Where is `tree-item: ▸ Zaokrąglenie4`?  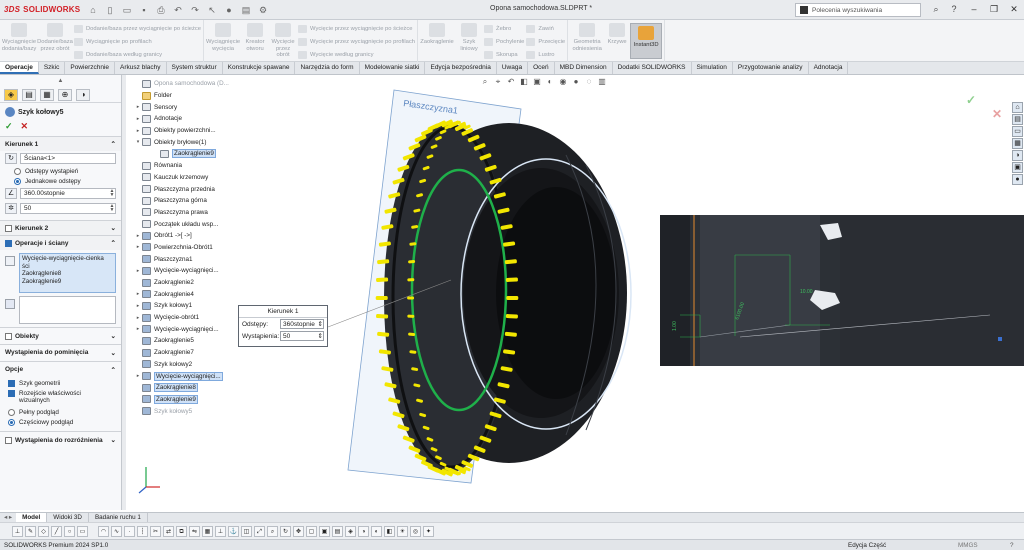 tree-item: ▸ Zaokrąglenie4 is located at coordinates (189, 294).